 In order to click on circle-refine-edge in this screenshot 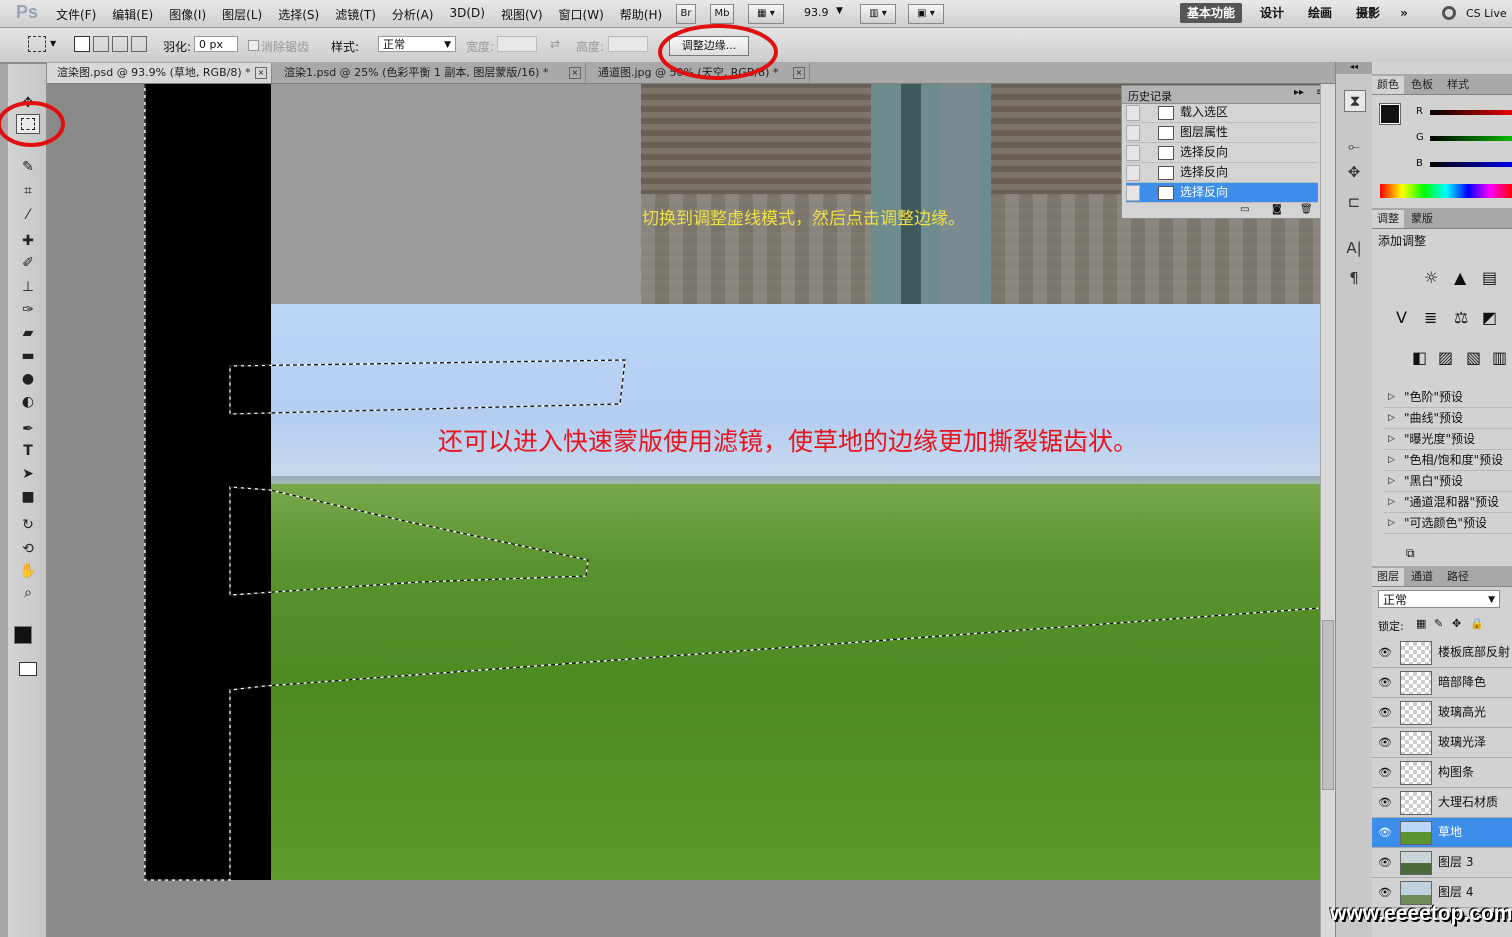, I will do `click(718, 52)`.